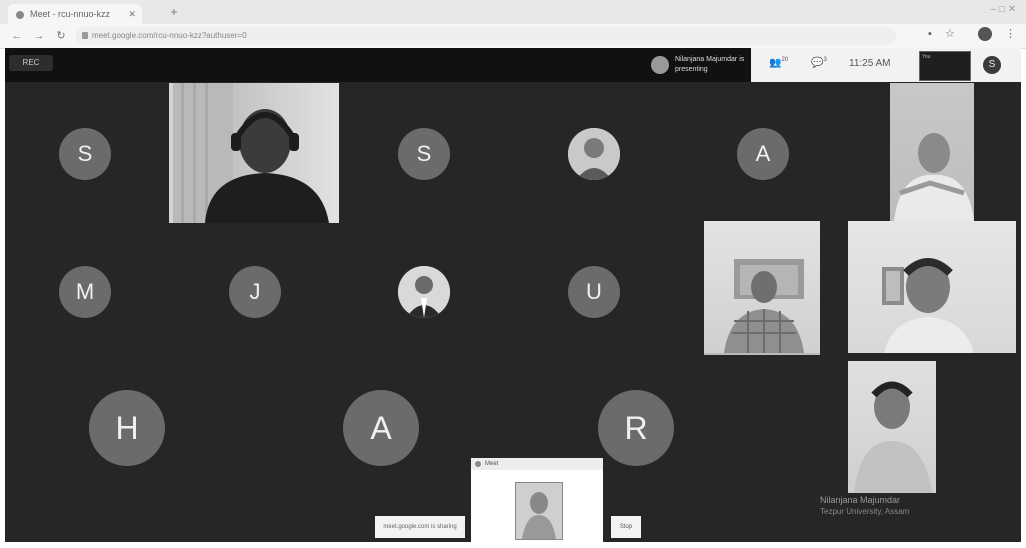  What do you see at coordinates (492, 464) in the screenshot?
I see `popup-title: Meet` at bounding box center [492, 464].